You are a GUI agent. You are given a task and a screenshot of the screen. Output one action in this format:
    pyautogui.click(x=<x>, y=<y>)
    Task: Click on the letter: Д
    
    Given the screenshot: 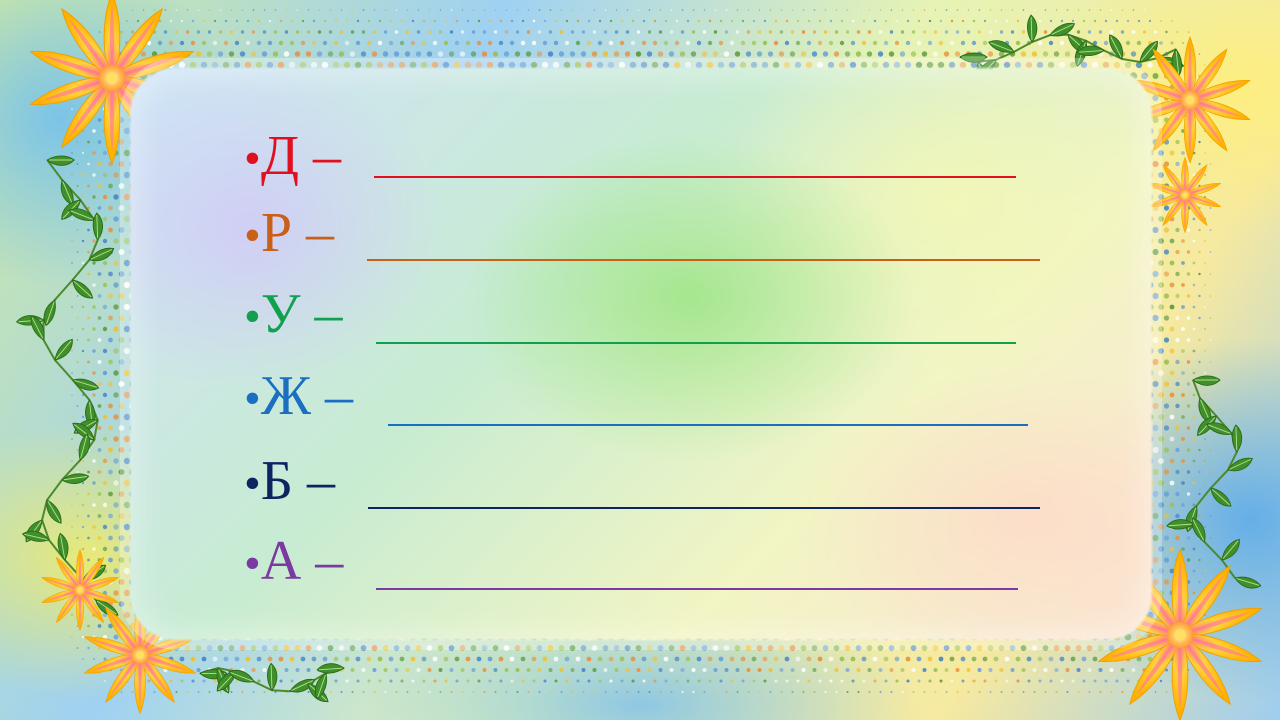 What is the action you would take?
    pyautogui.click(x=280, y=156)
    